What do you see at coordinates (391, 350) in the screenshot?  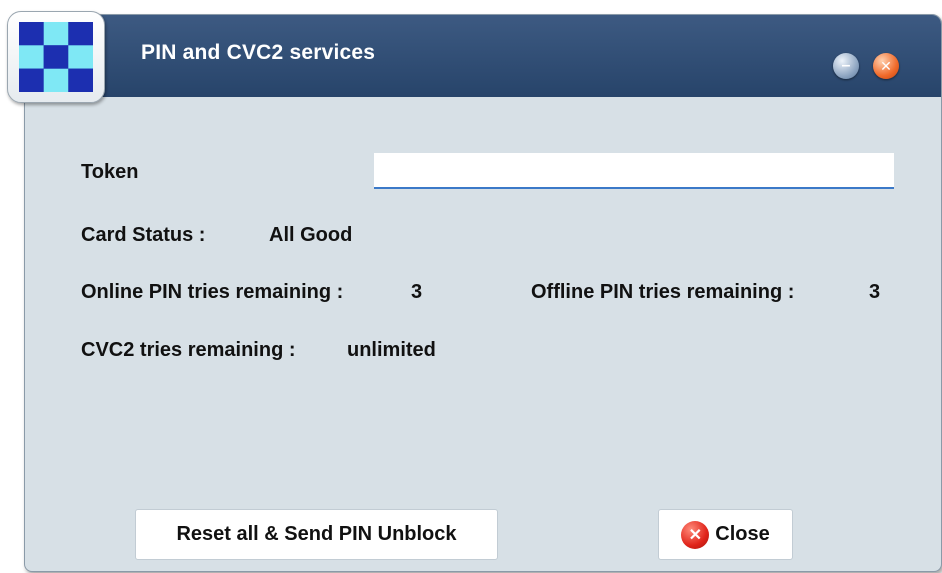 I see `cvc2-value: unlimited` at bounding box center [391, 350].